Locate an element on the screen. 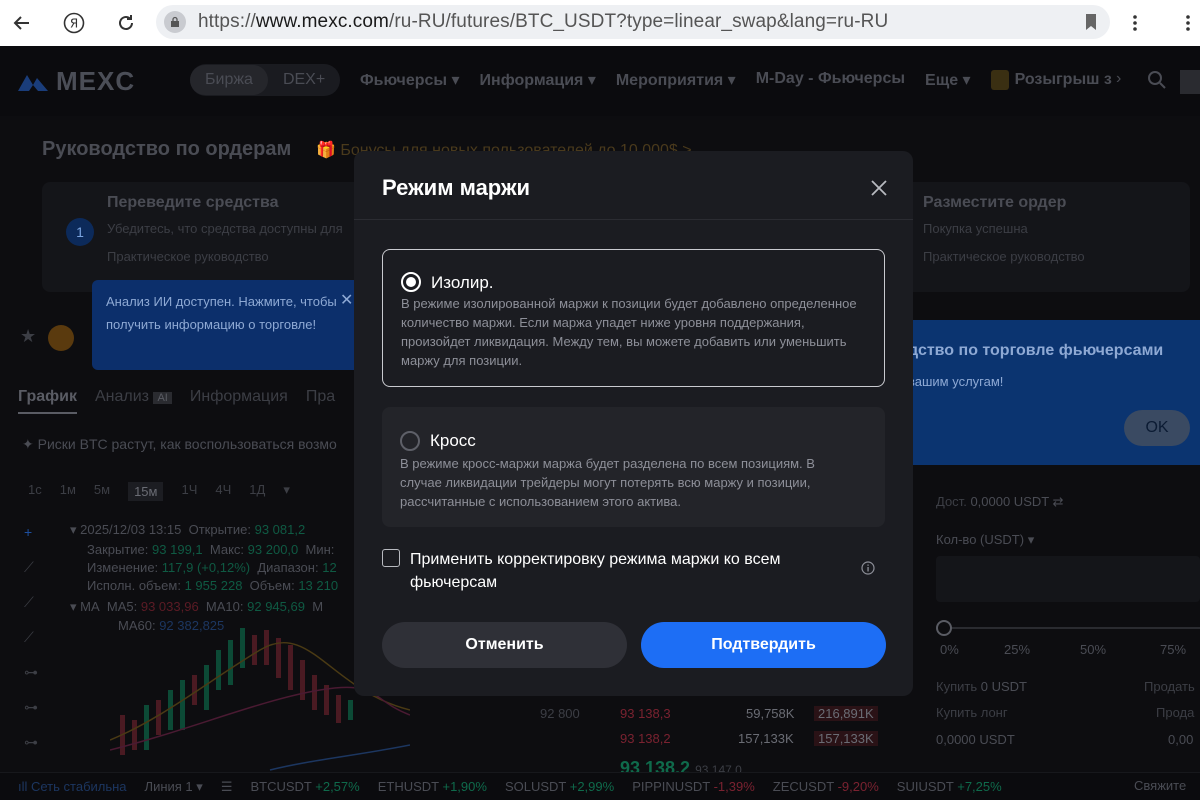  percent-slider is located at coordinates (1068, 628).